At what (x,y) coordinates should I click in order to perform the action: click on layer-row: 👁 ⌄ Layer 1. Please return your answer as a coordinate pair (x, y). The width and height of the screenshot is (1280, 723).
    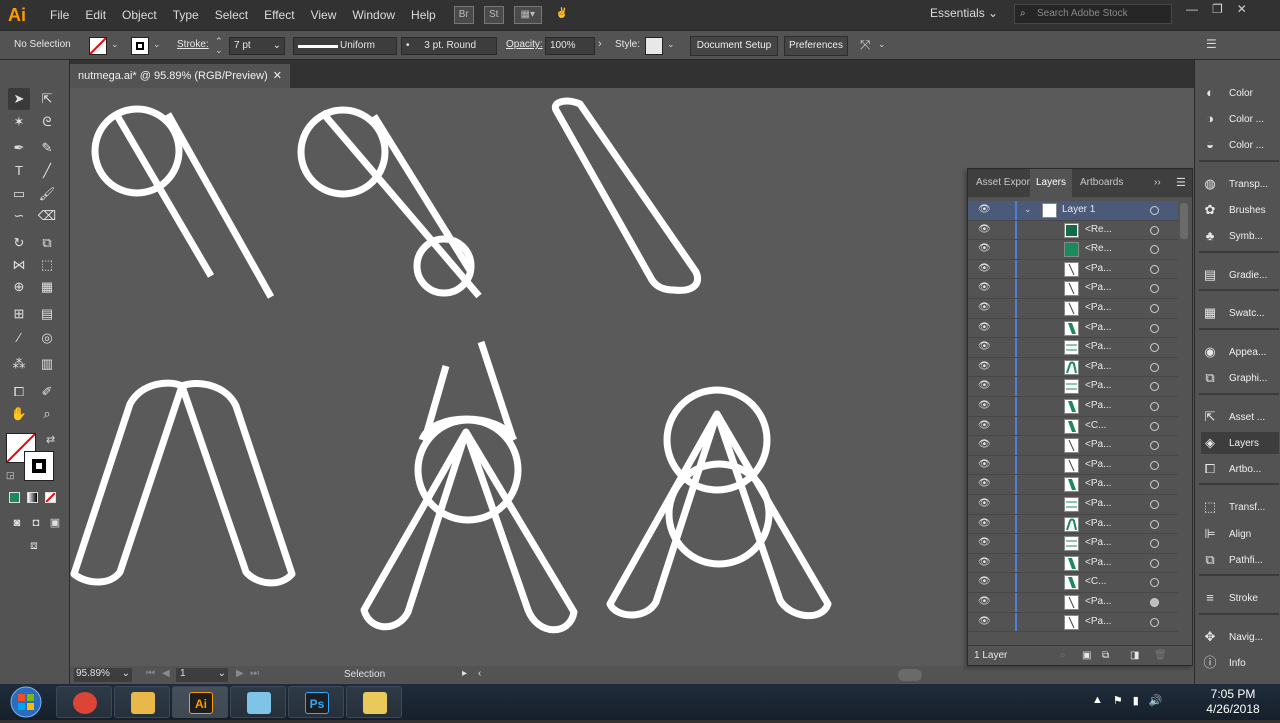
    Looking at the image, I should click on (1073, 211).